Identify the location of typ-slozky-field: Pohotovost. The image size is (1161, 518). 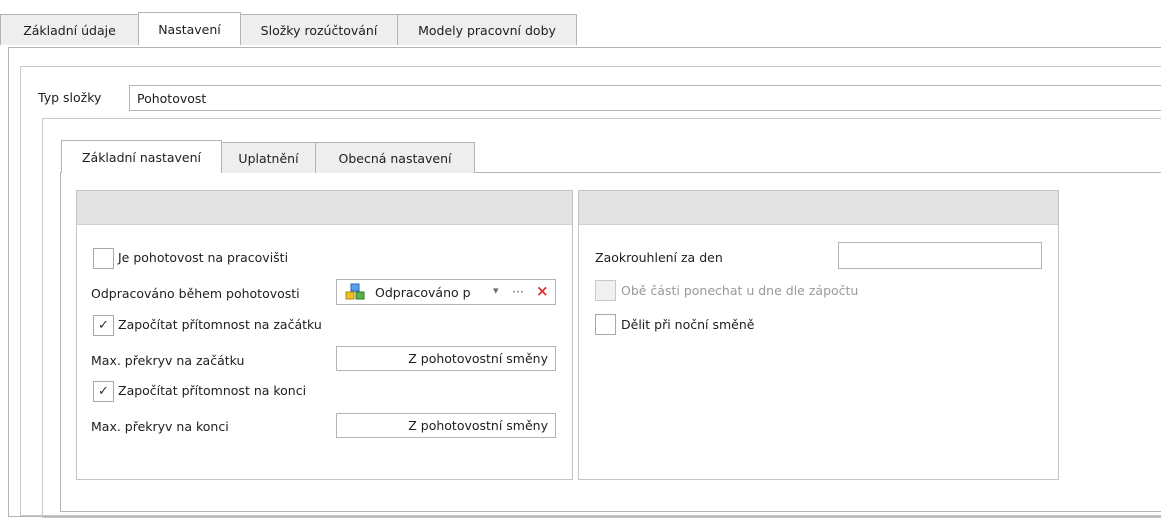
(645, 98).